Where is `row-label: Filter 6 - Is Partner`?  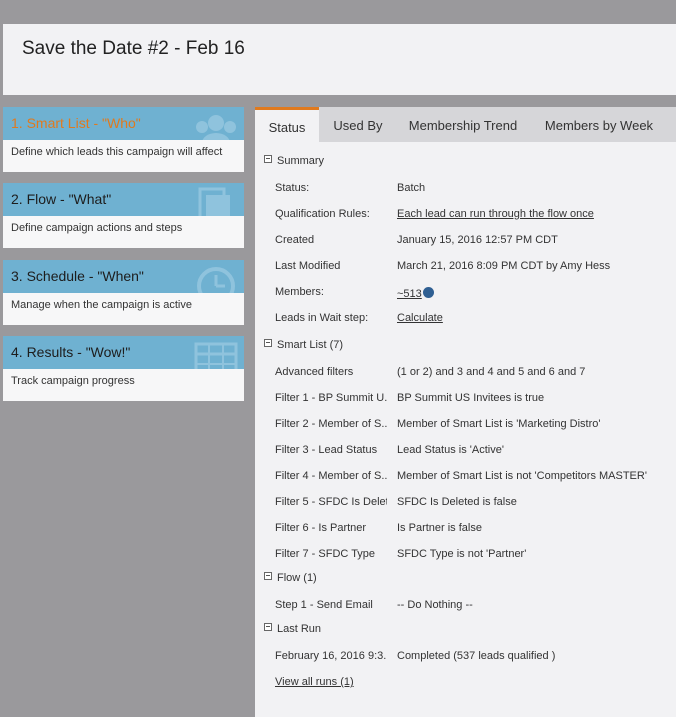
row-label: Filter 6 - Is Partner is located at coordinates (321, 528).